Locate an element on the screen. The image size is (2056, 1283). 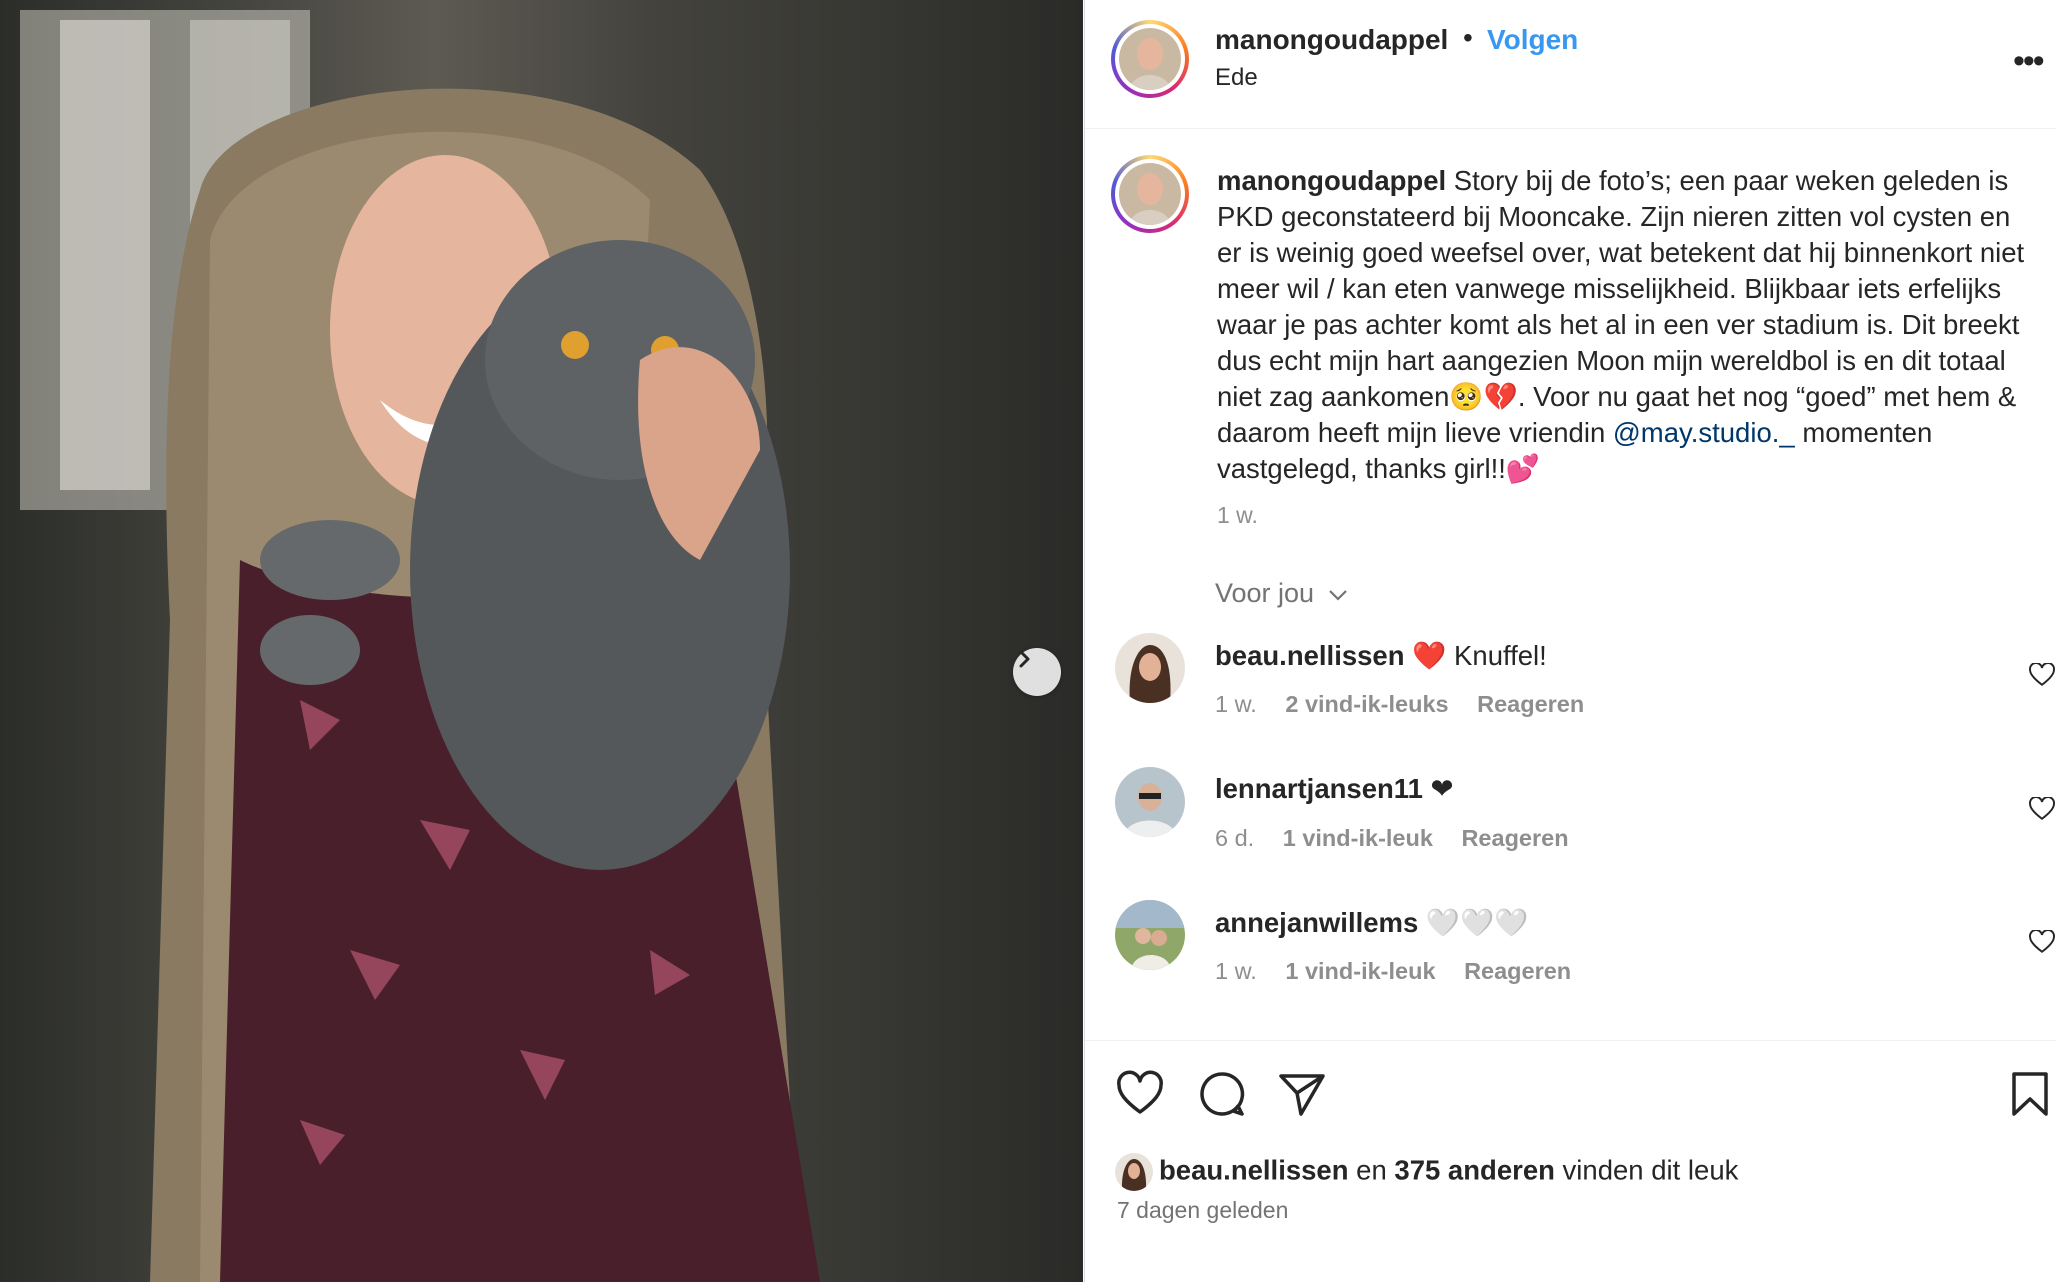
comment-text: annejanwillems 🤍🤍🤍 is located at coordinates (1372, 922).